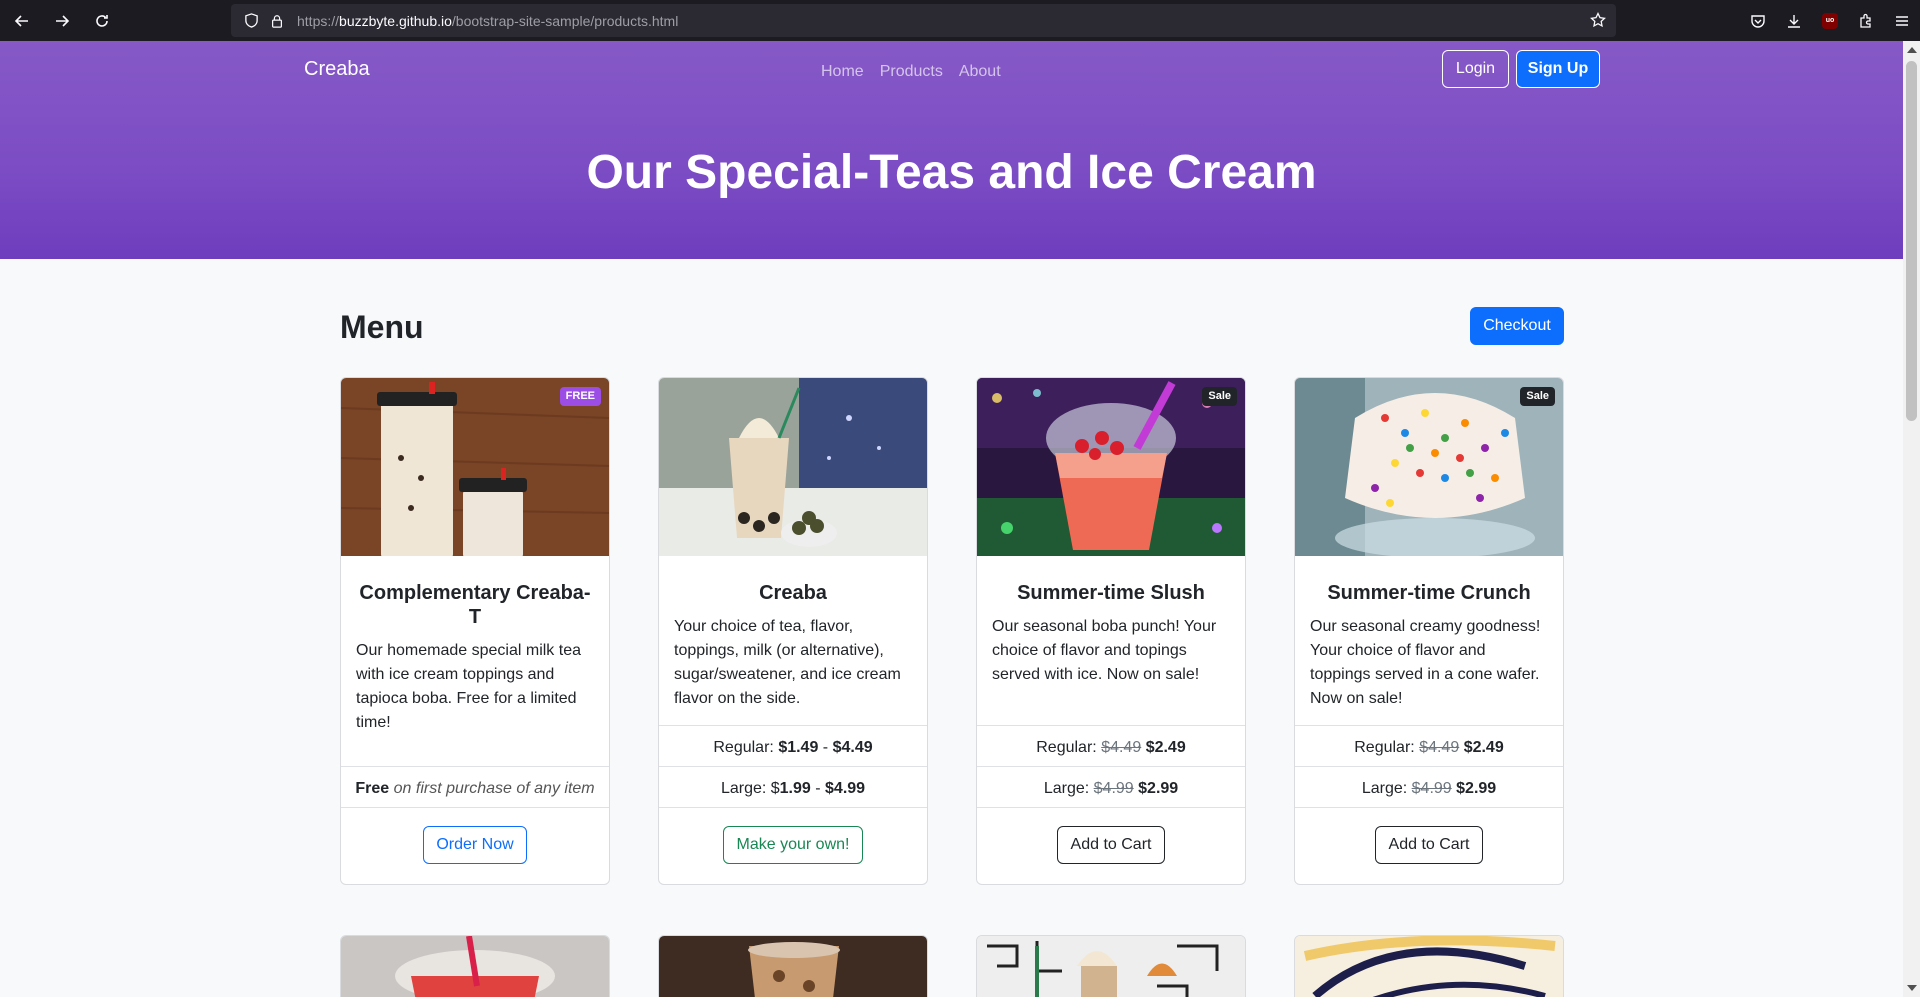  What do you see at coordinates (318, 20) in the screenshot?
I see `url-scheme: https://` at bounding box center [318, 20].